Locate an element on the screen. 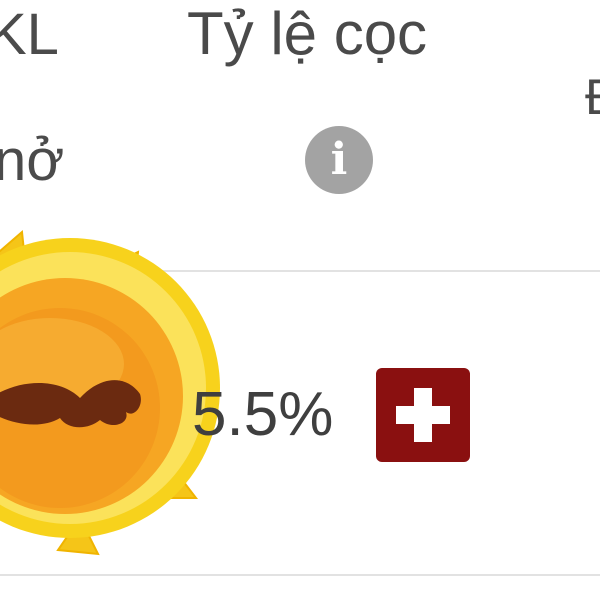 This screenshot has height=600, width=600. info-icon: i is located at coordinates (339, 160).